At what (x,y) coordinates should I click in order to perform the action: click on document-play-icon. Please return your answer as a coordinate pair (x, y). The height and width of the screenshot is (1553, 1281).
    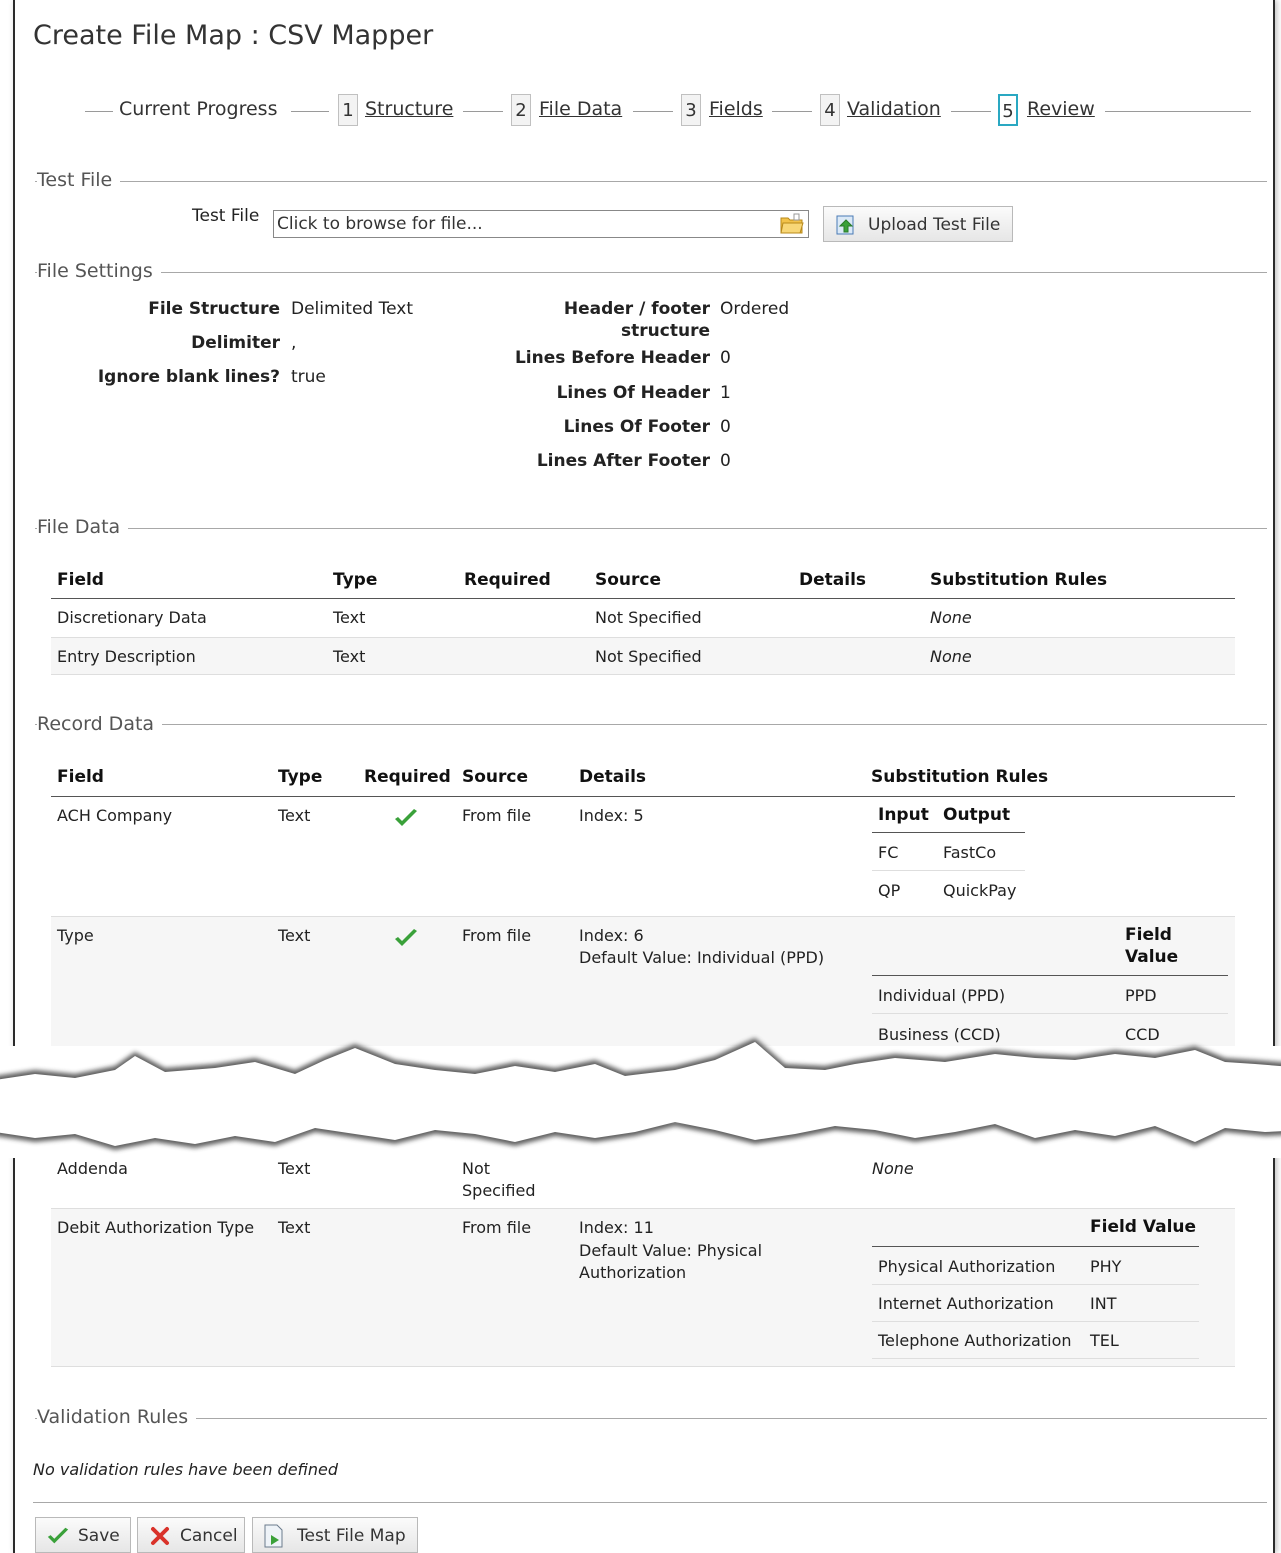
    Looking at the image, I should click on (274, 1538).